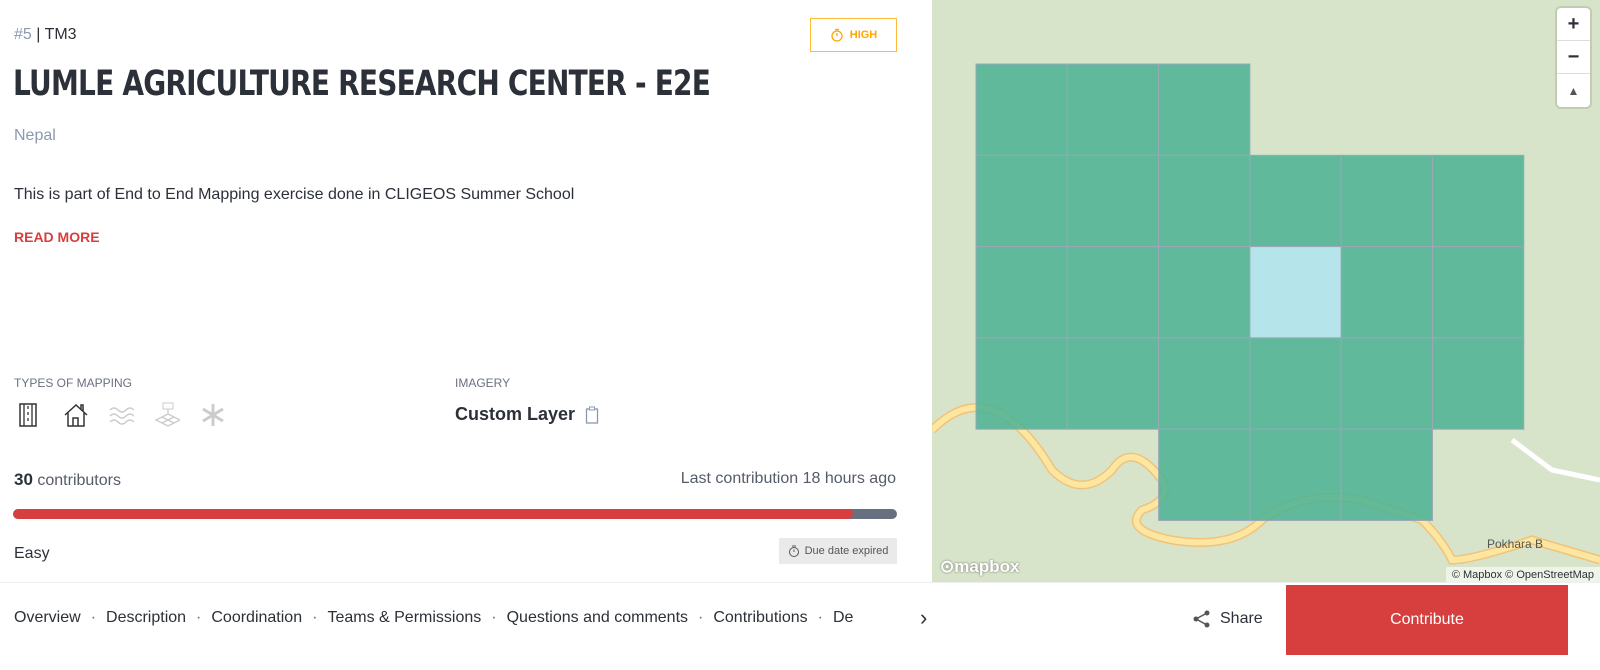 This screenshot has width=1600, height=670. I want to click on imagery-value: Custom Layer, so click(527, 414).